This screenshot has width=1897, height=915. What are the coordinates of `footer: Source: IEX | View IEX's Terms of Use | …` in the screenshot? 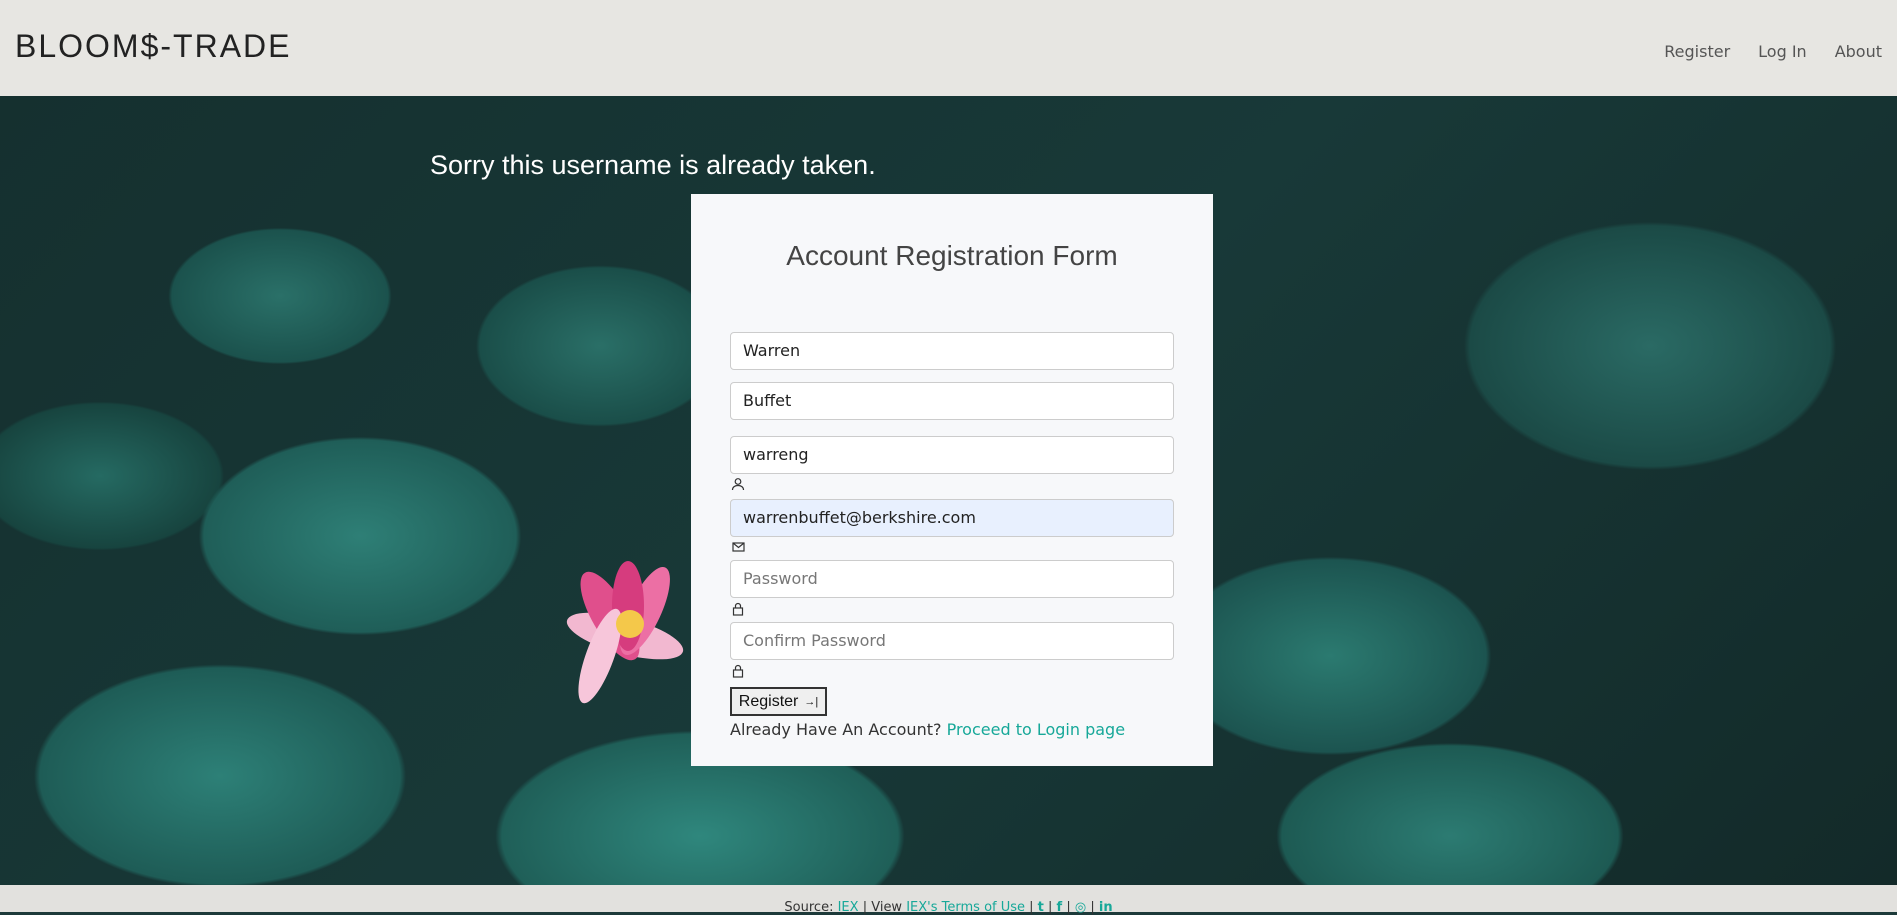 It's located at (948, 900).